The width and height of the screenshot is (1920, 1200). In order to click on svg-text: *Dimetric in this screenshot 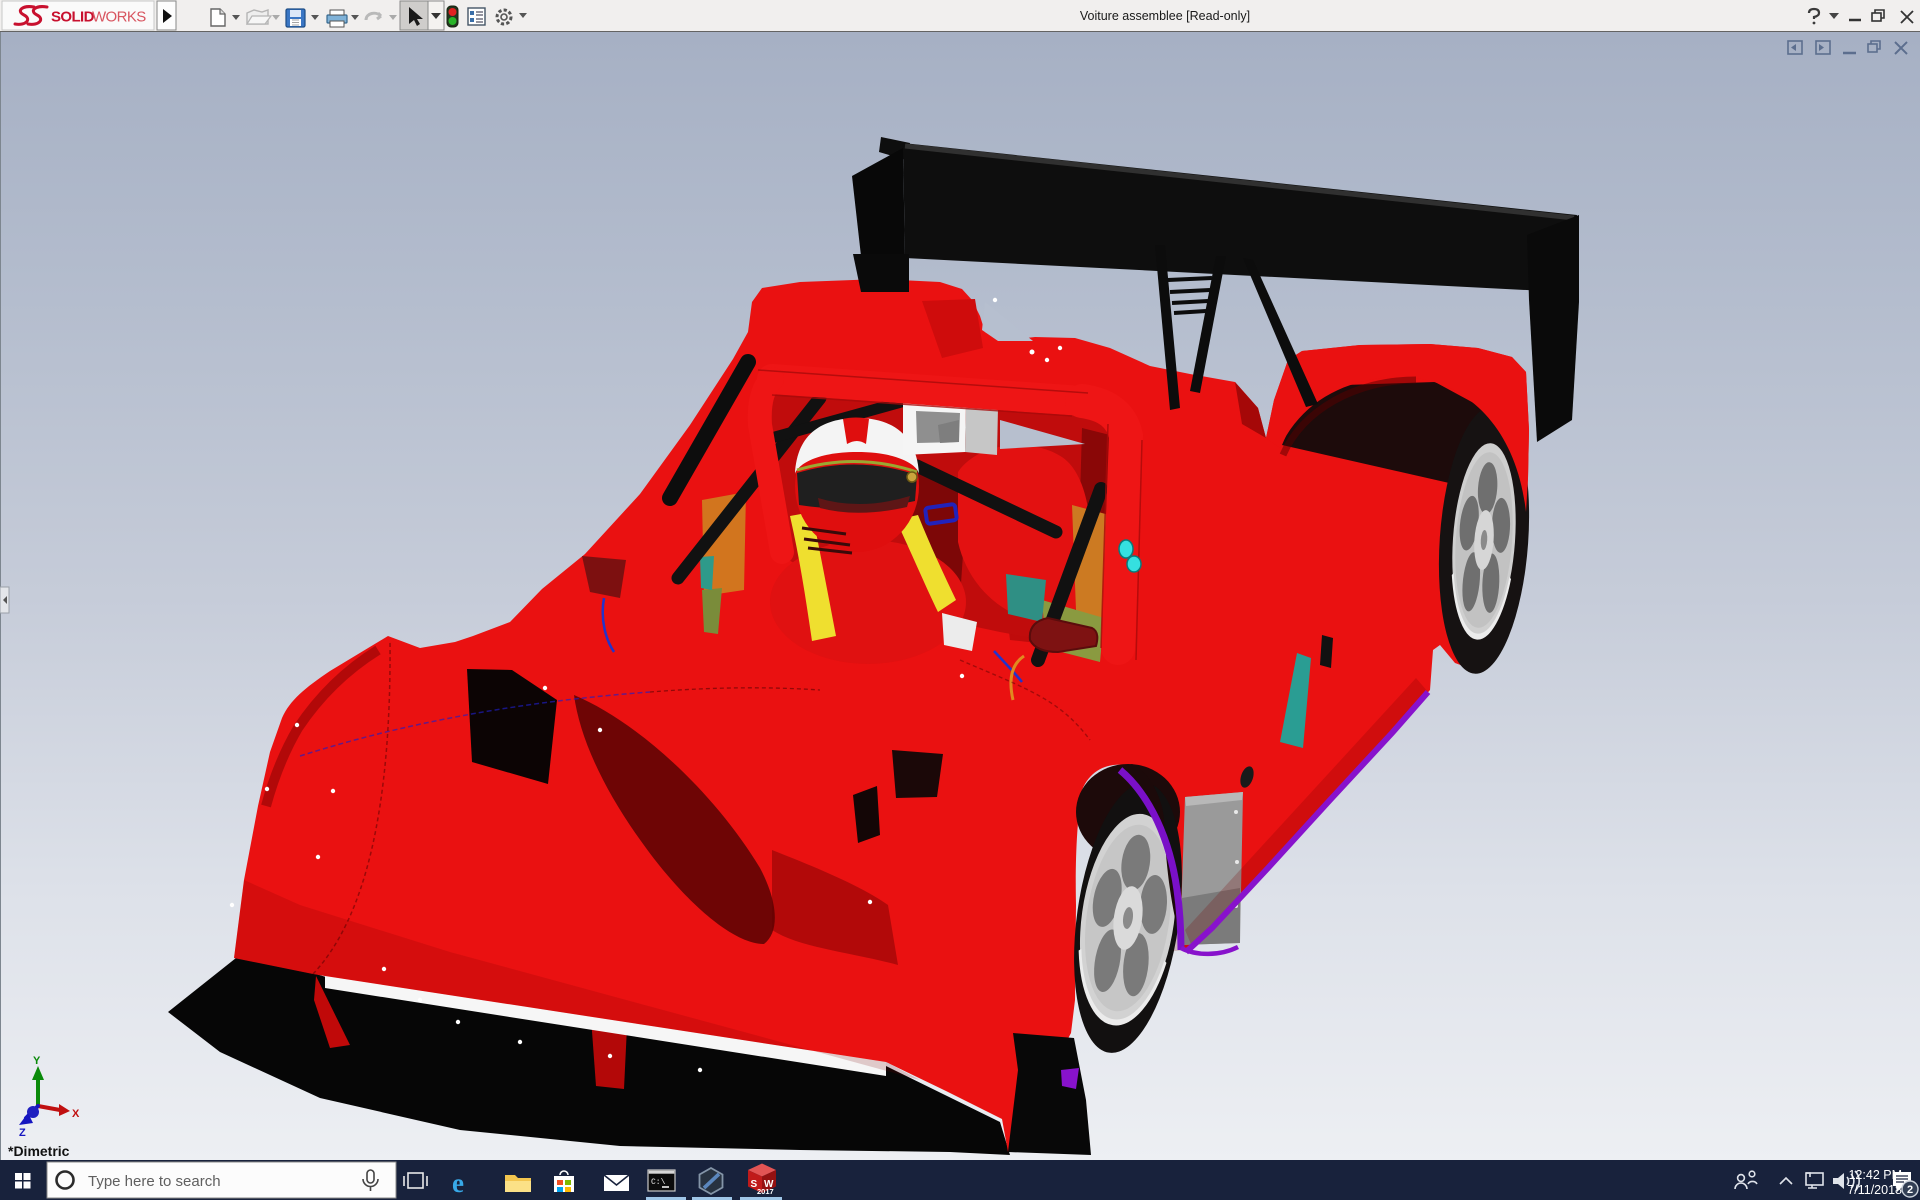, I will do `click(39, 1151)`.